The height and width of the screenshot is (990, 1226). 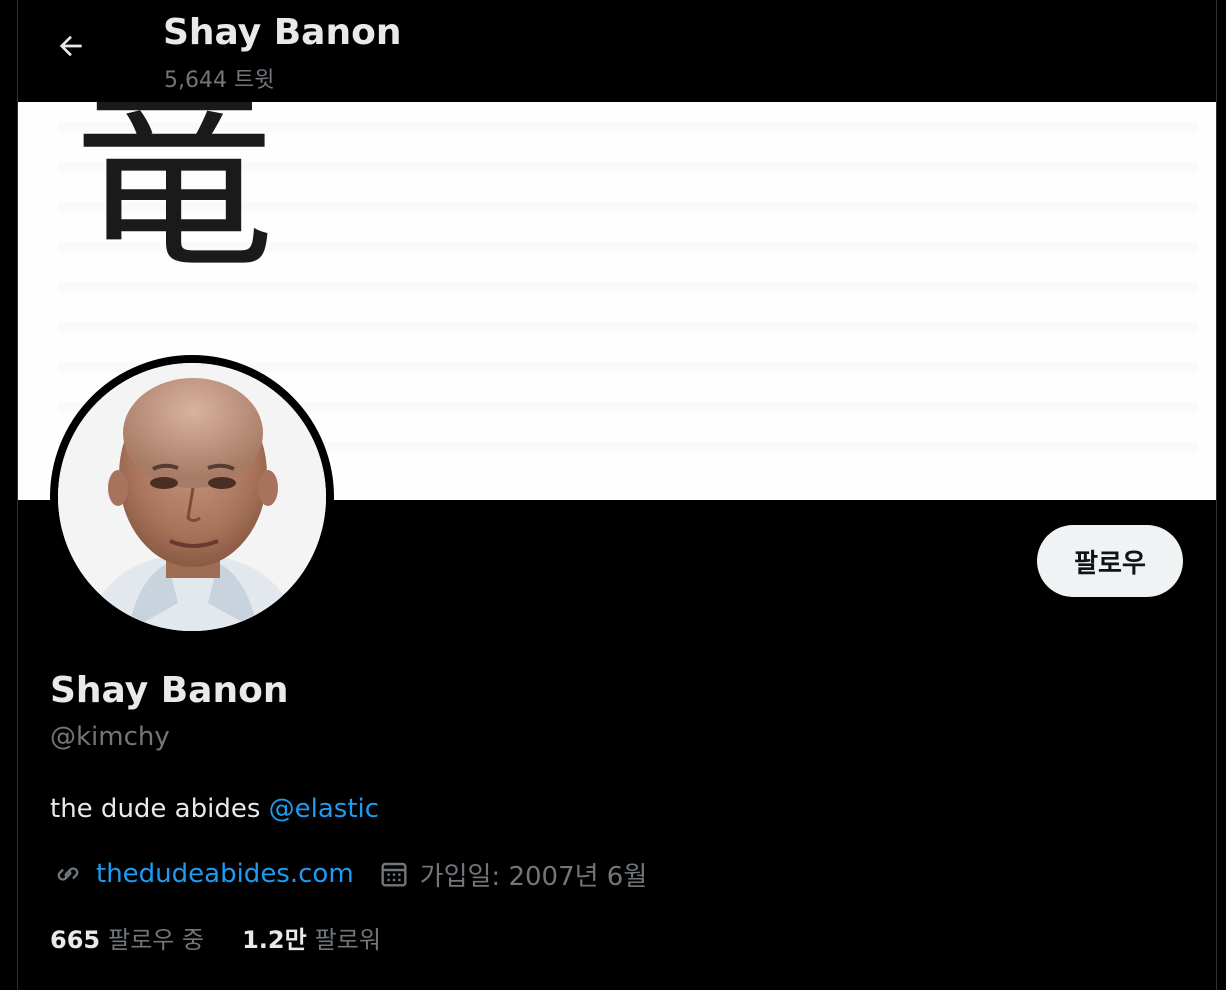 I want to click on back-button, so click(x=71, y=48).